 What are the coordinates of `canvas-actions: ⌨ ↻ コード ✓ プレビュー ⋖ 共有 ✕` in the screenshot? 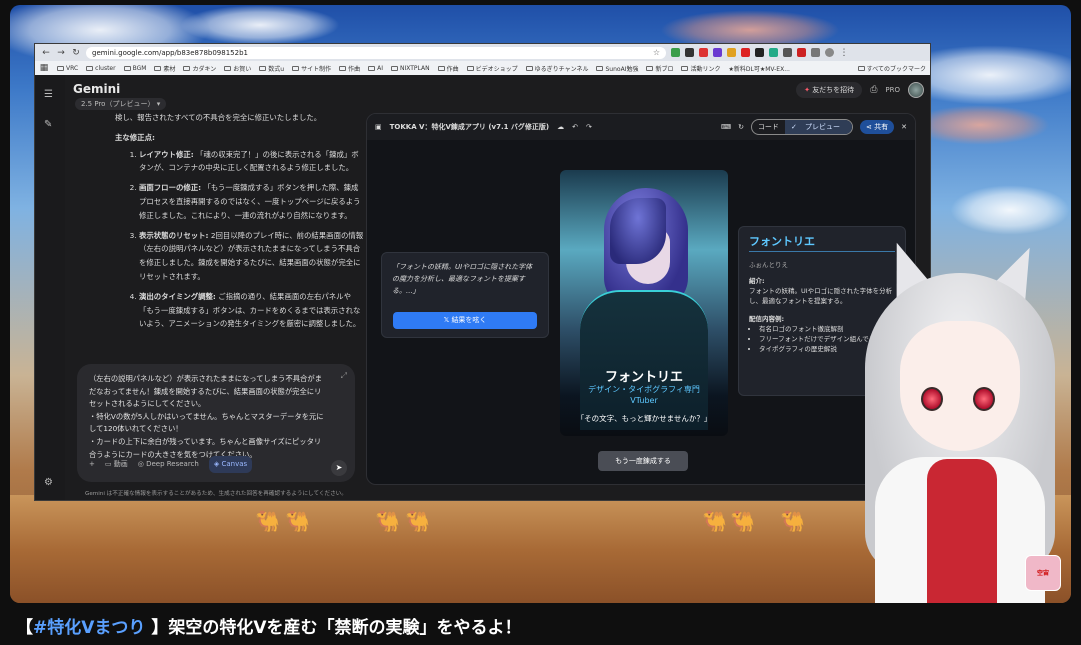 It's located at (814, 127).